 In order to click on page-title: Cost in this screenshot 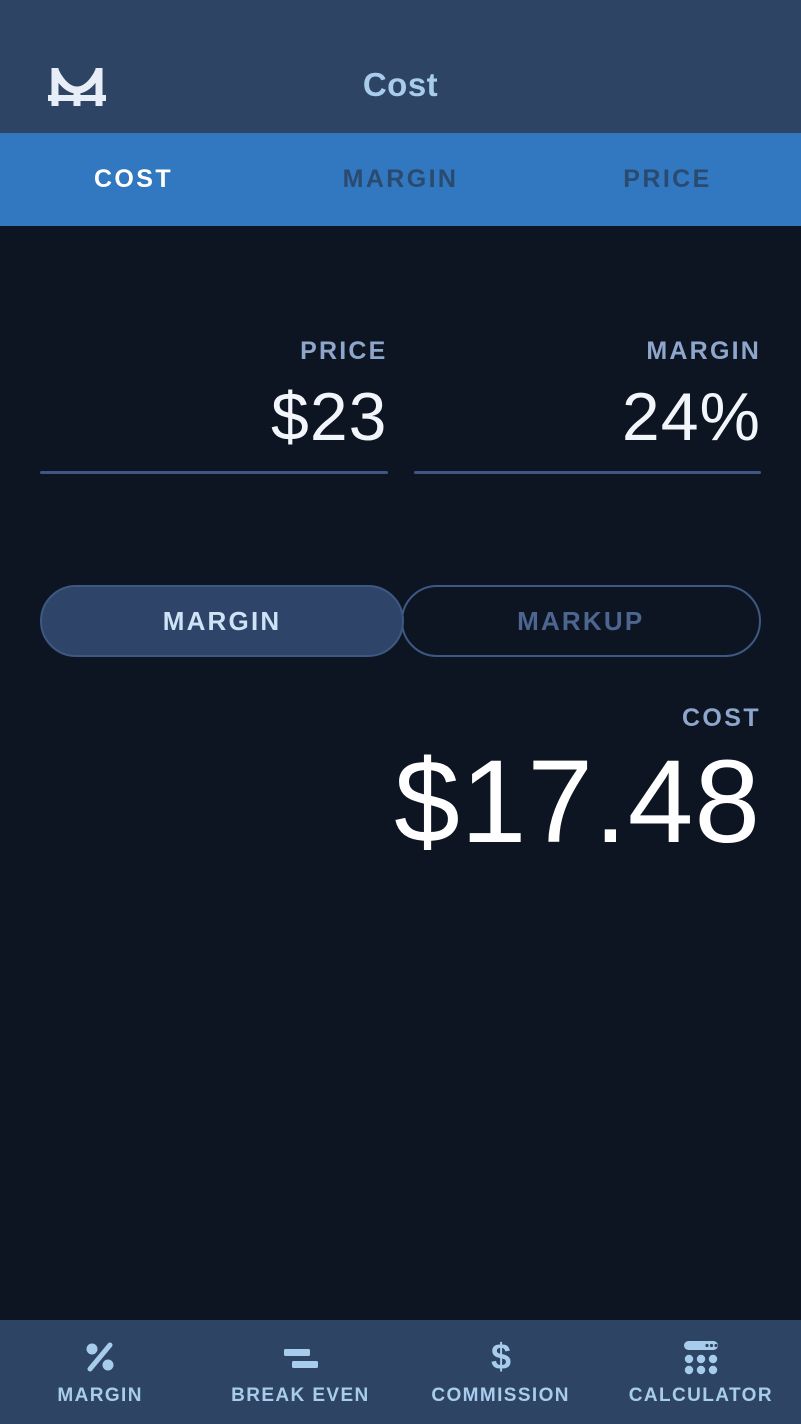, I will do `click(400, 84)`.